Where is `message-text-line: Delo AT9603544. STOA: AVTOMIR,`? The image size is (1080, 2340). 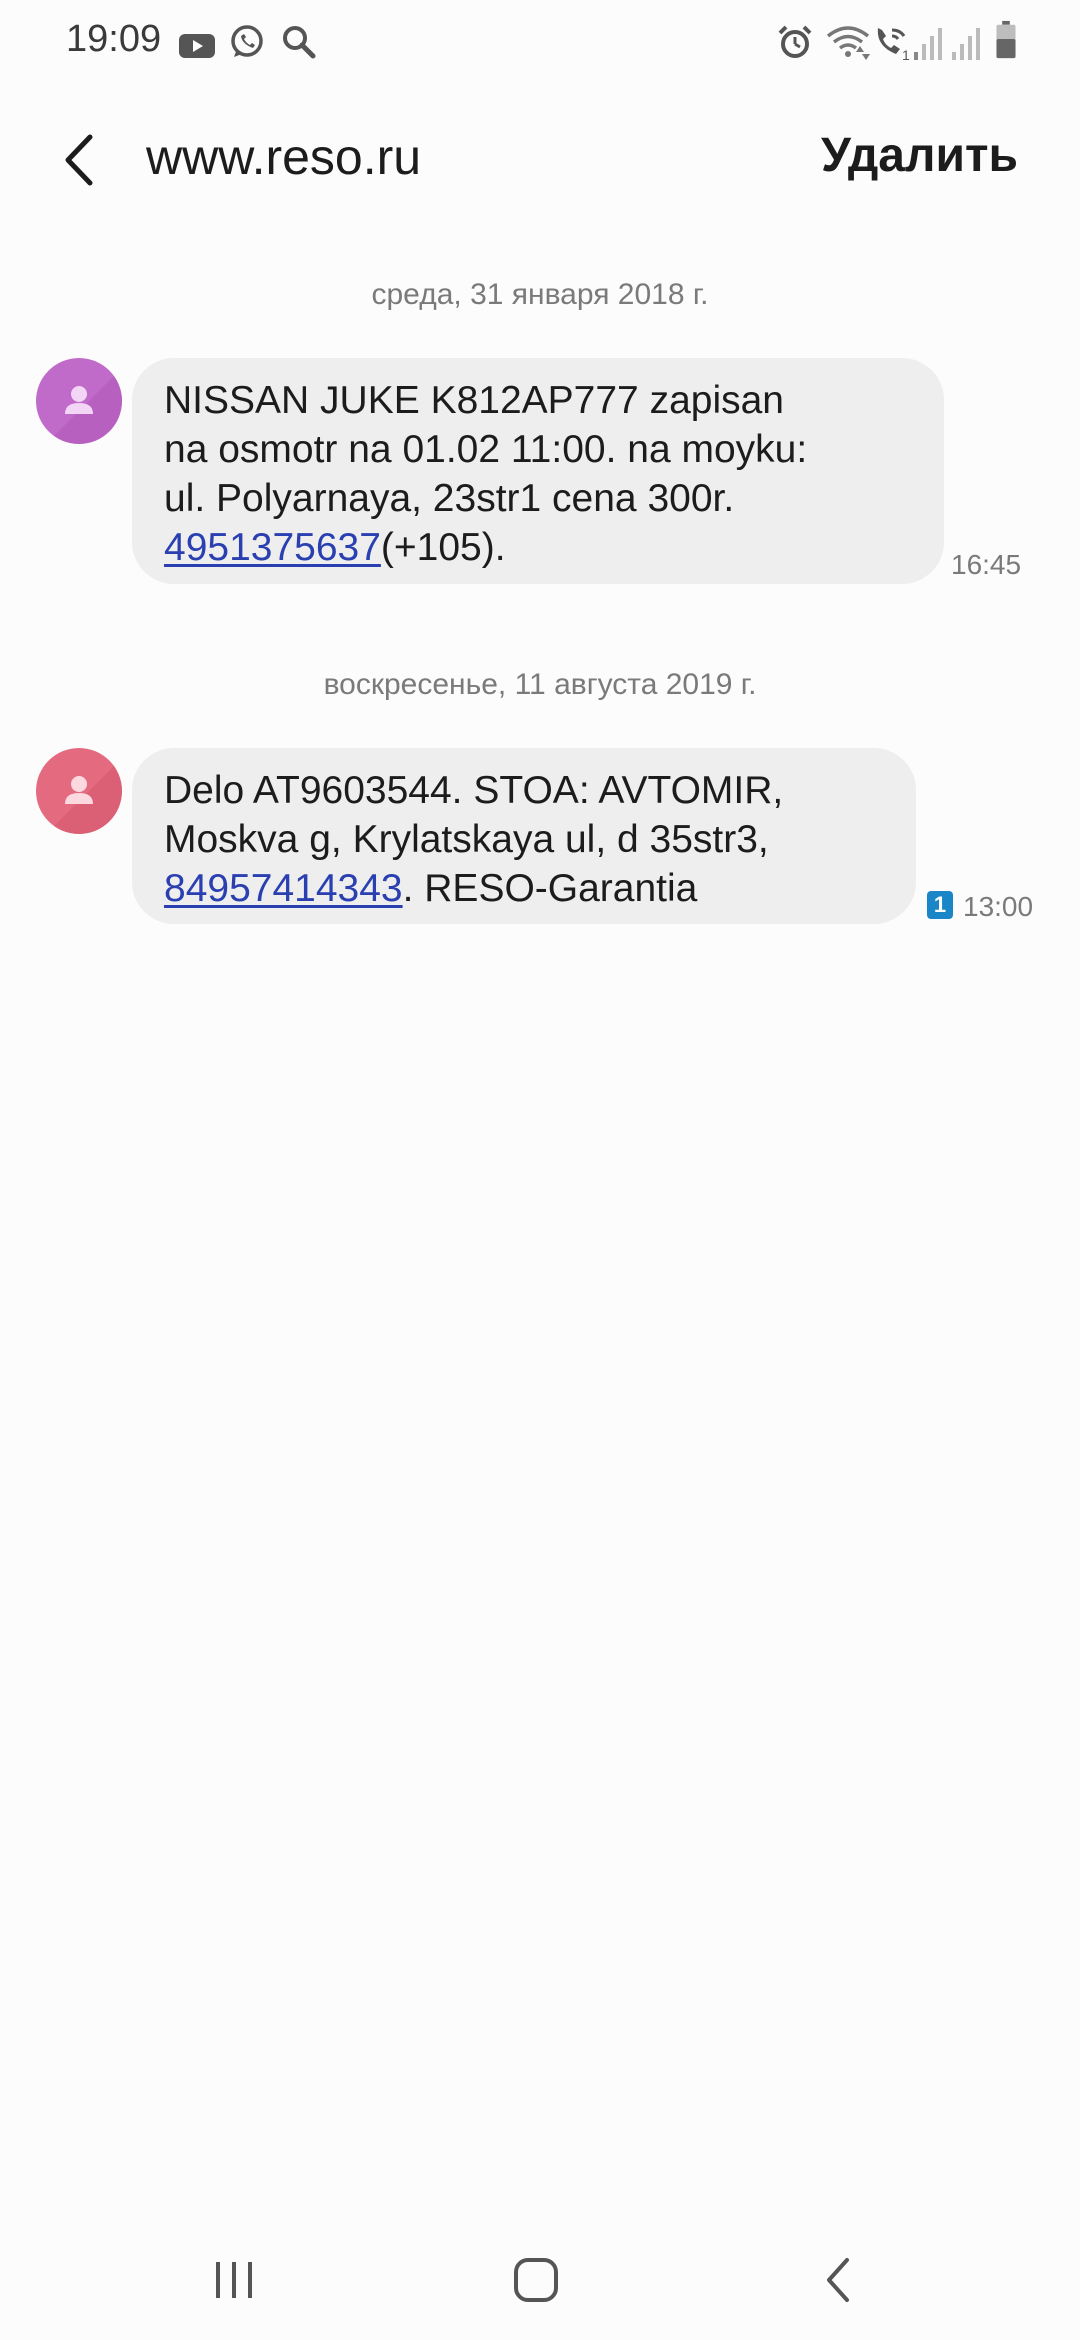
message-text-line: Delo AT9603544. STOA: AVTOMIR, is located at coordinates (474, 790).